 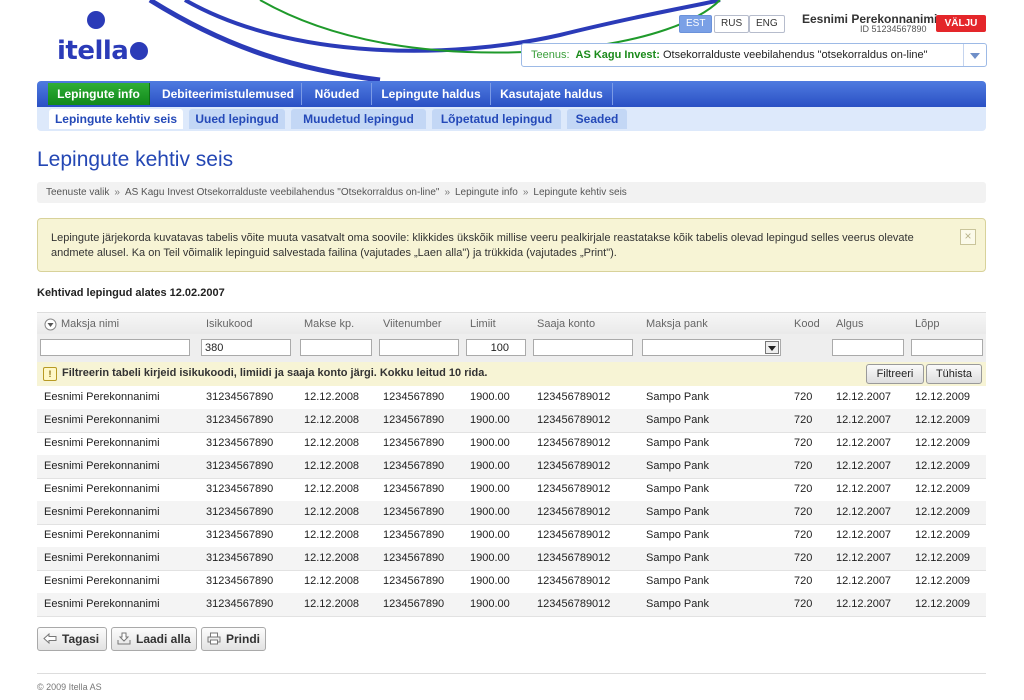 What do you see at coordinates (954, 374) in the screenshot?
I see `clear-filter-button: Tühista` at bounding box center [954, 374].